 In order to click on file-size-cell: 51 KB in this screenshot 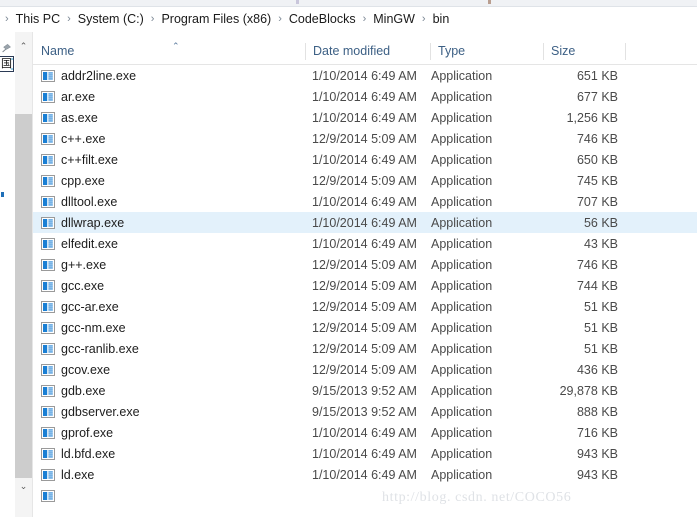, I will do `click(600, 348)`.